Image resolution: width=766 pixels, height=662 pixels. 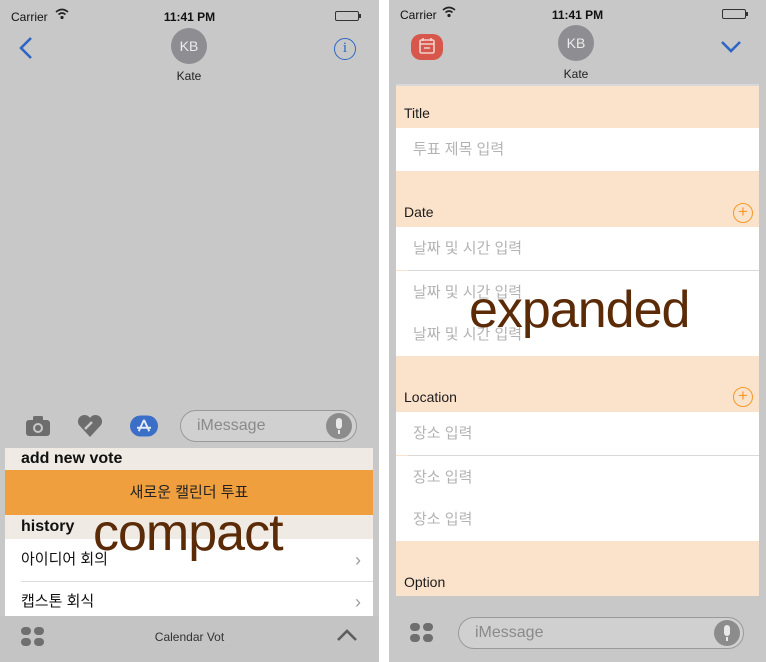 What do you see at coordinates (417, 113) in the screenshot?
I see `title-label: Title` at bounding box center [417, 113].